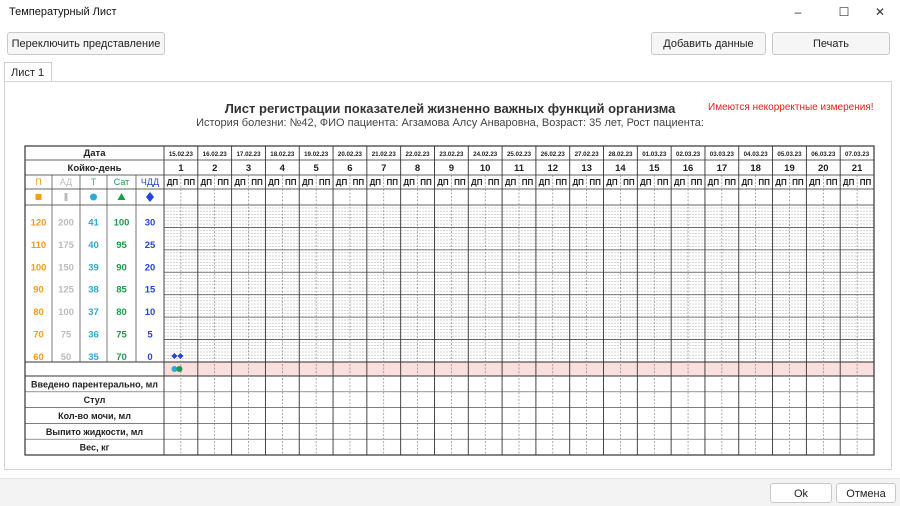  I want to click on bed-day-cell: 3, so click(248, 168).